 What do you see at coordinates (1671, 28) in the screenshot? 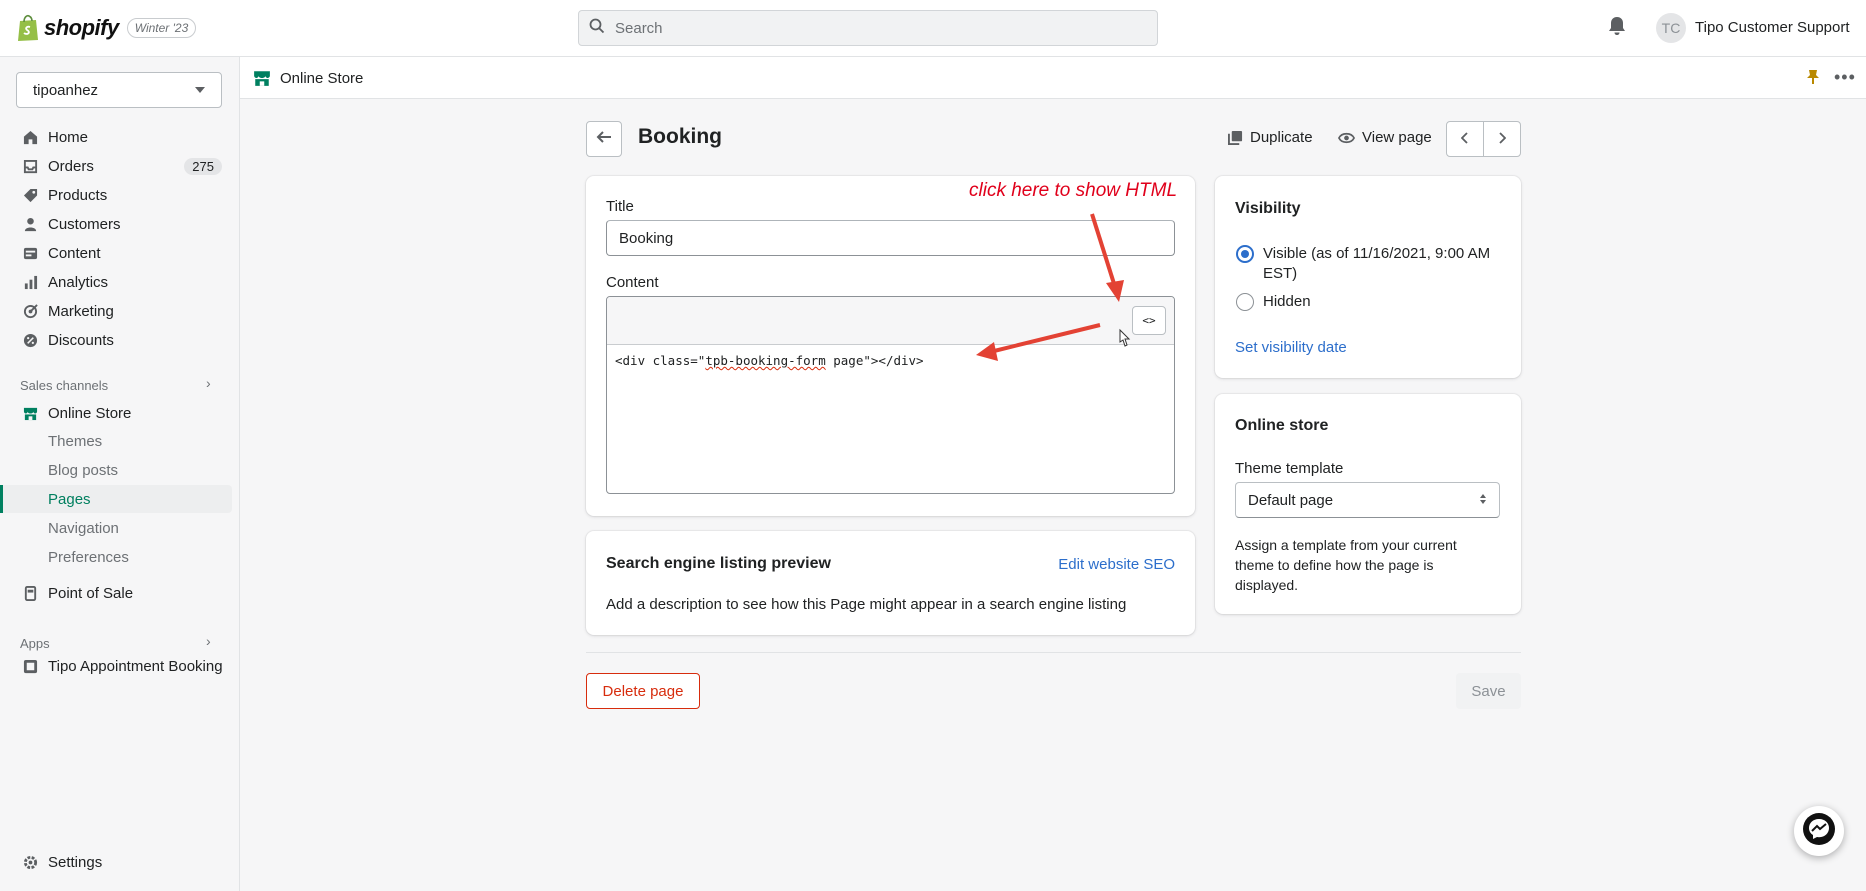
I see `avatar: TC` at bounding box center [1671, 28].